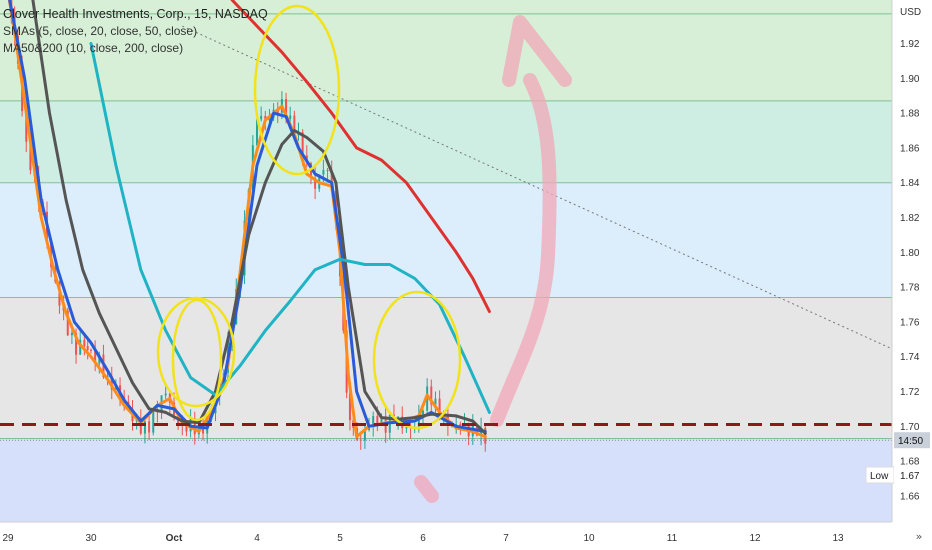  I want to click on y-tick-label: 1.90, so click(910, 79).